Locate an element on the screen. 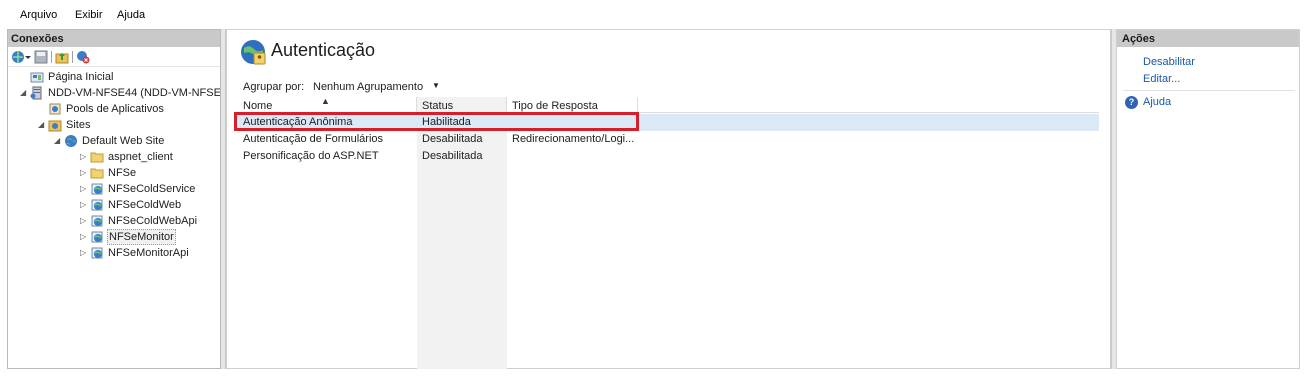  connections-toolbar is located at coordinates (114, 57).